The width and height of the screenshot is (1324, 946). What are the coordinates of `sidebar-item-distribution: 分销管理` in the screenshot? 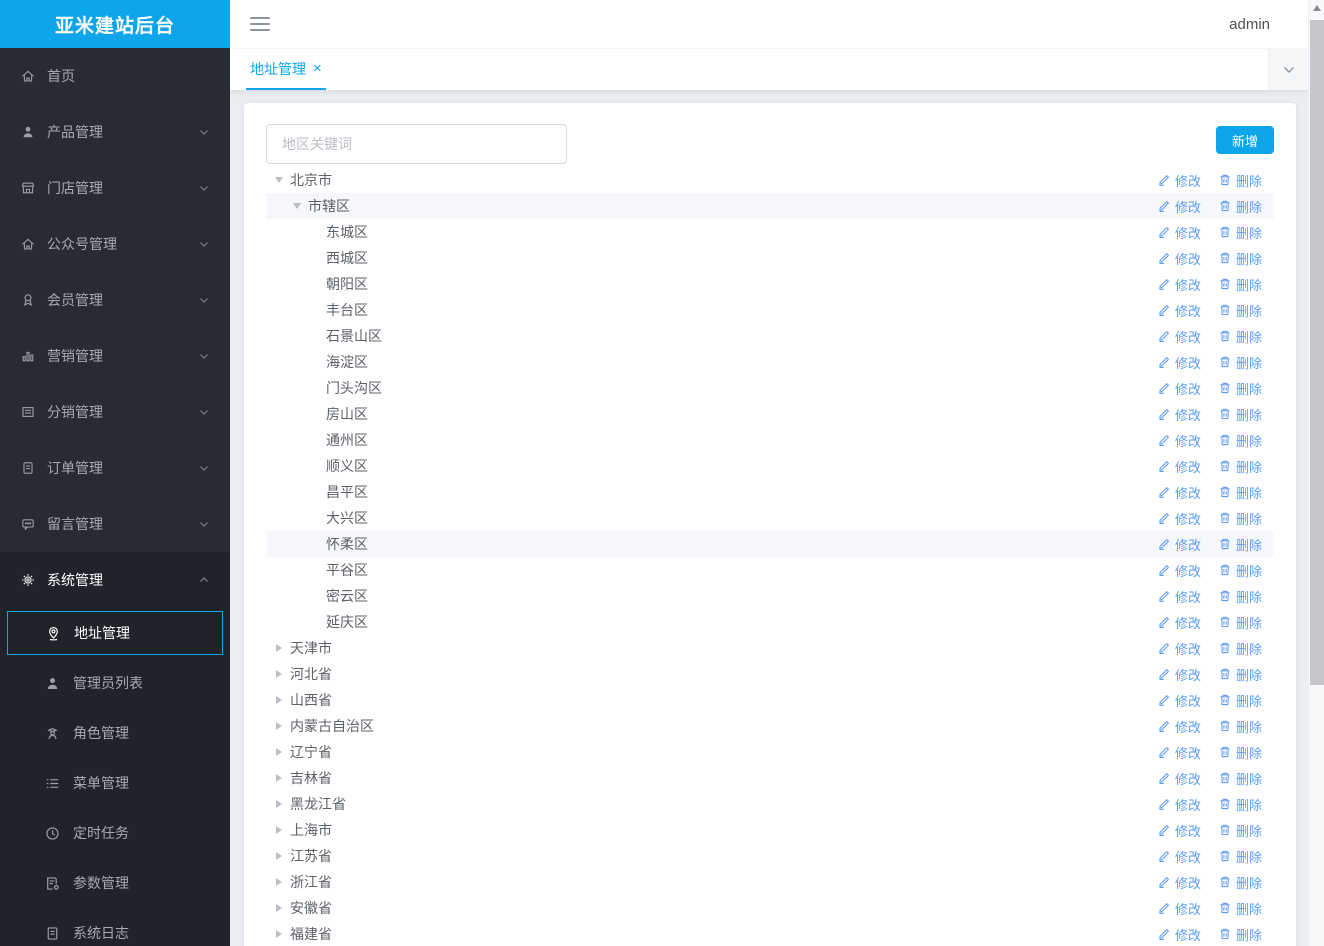 It's located at (115, 412).